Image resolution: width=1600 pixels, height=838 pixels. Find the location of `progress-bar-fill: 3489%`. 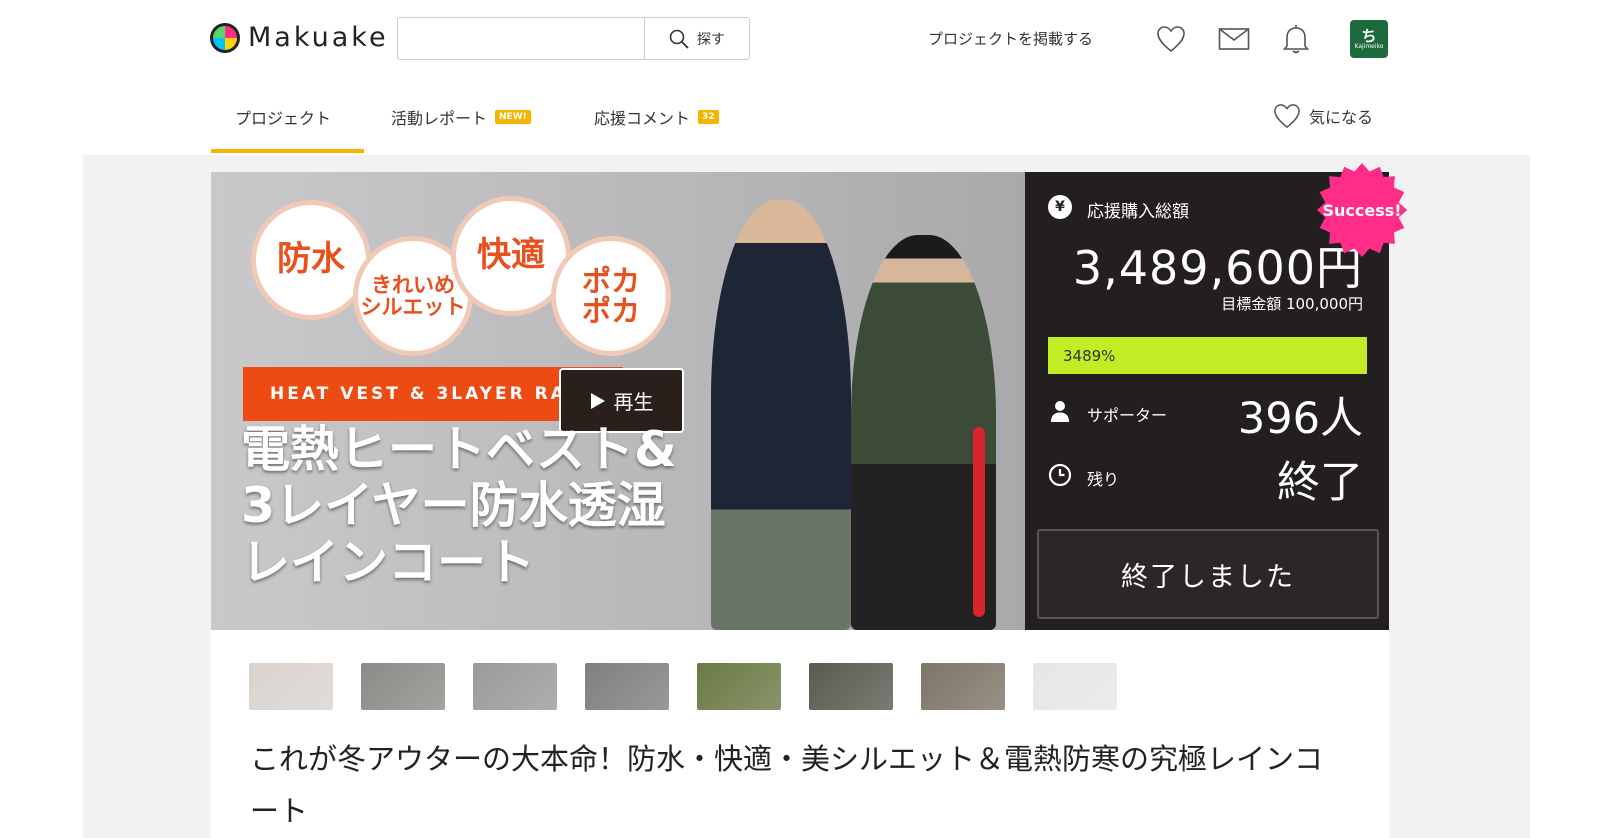

progress-bar-fill: 3489% is located at coordinates (1207, 355).